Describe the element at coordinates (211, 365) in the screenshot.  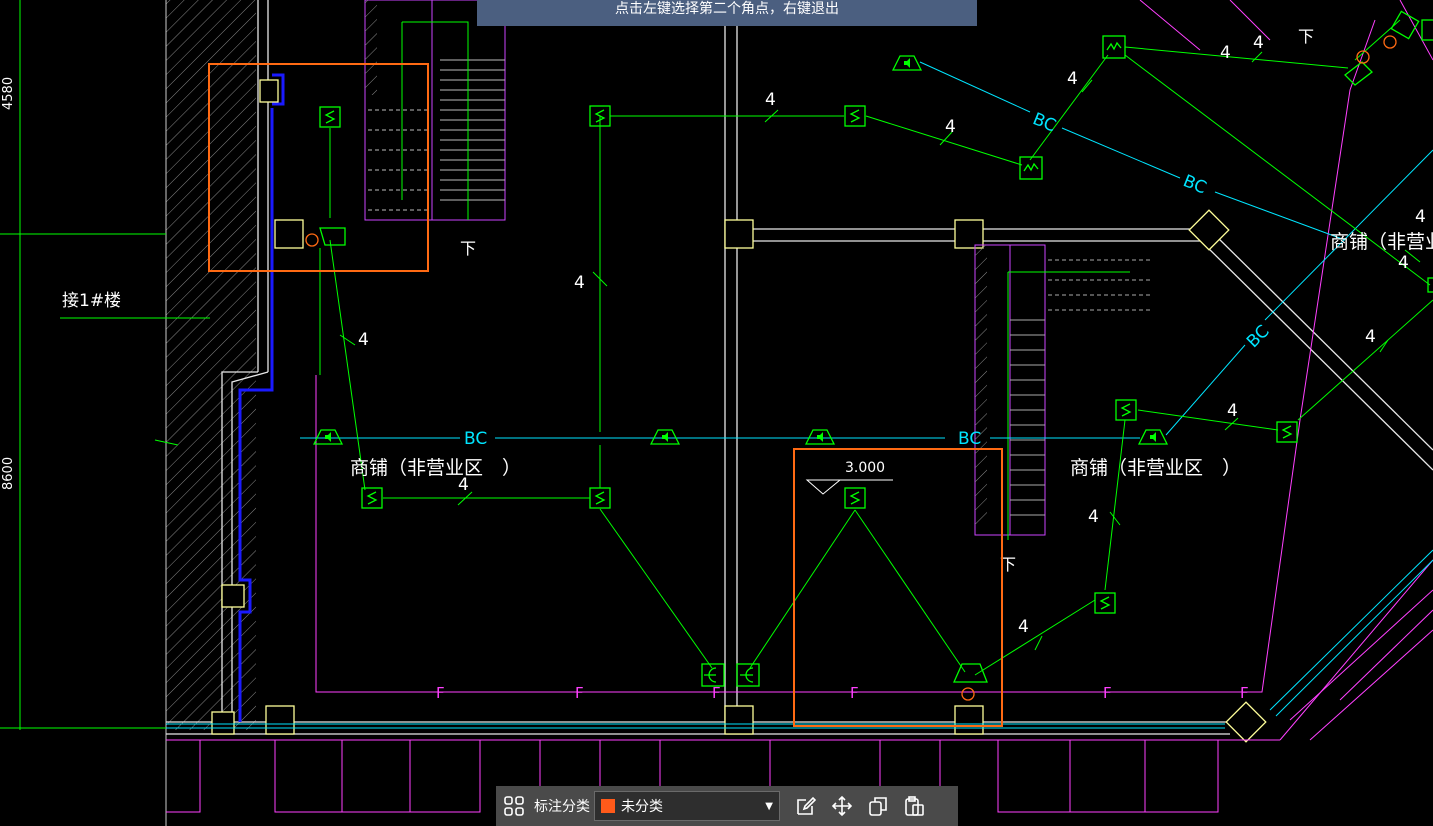
I see `wall-hatch` at that location.